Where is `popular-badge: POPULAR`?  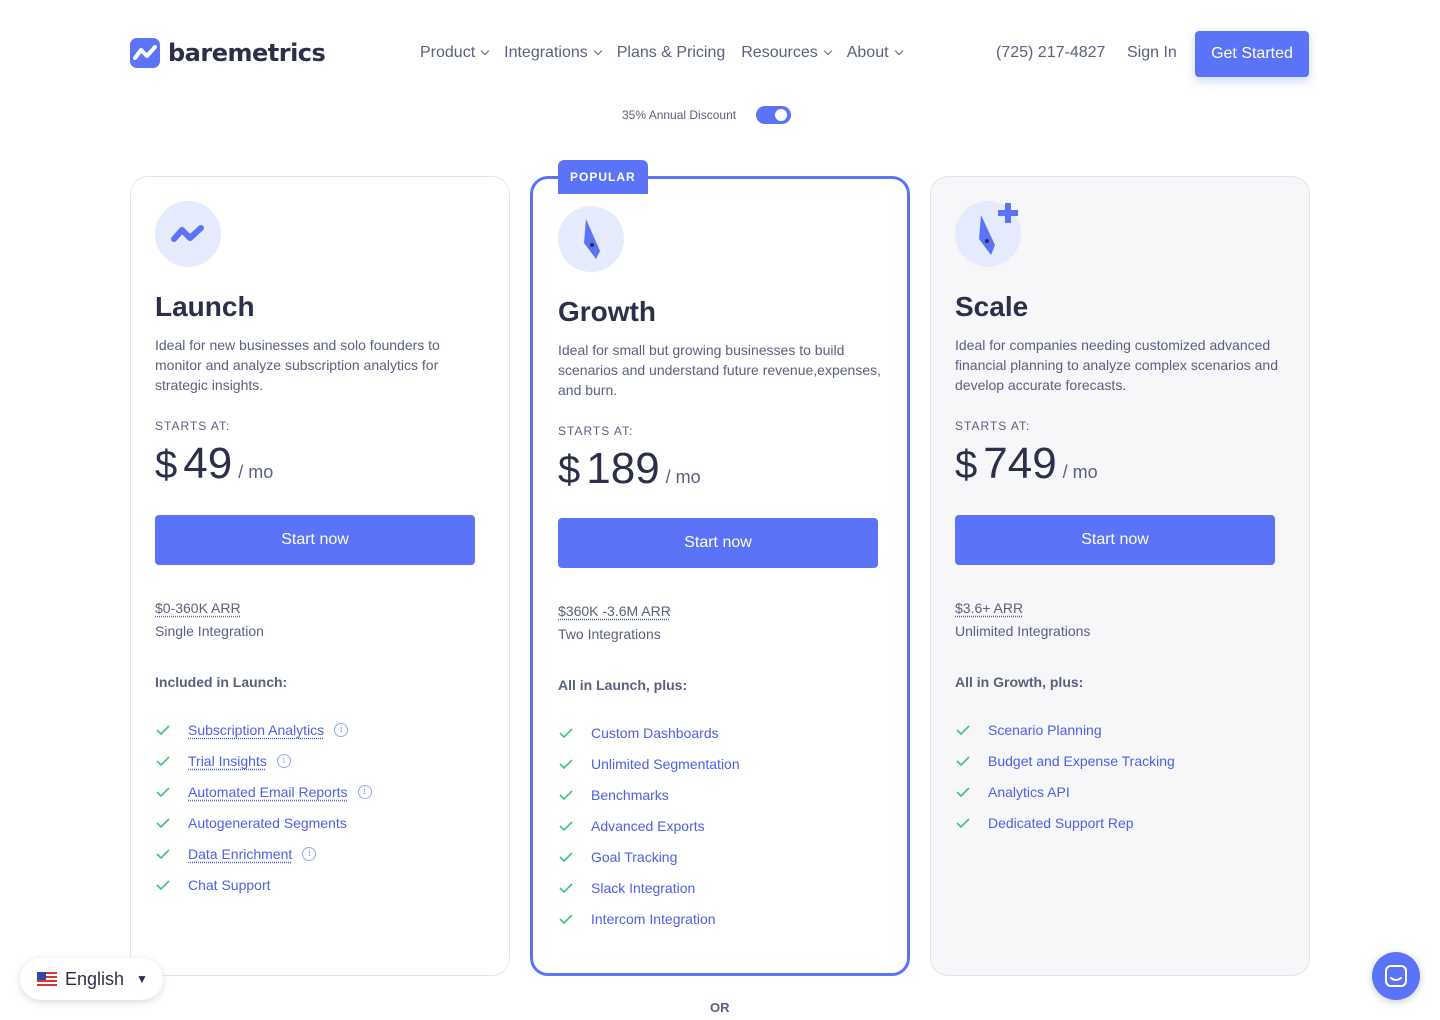 popular-badge: POPULAR is located at coordinates (603, 177).